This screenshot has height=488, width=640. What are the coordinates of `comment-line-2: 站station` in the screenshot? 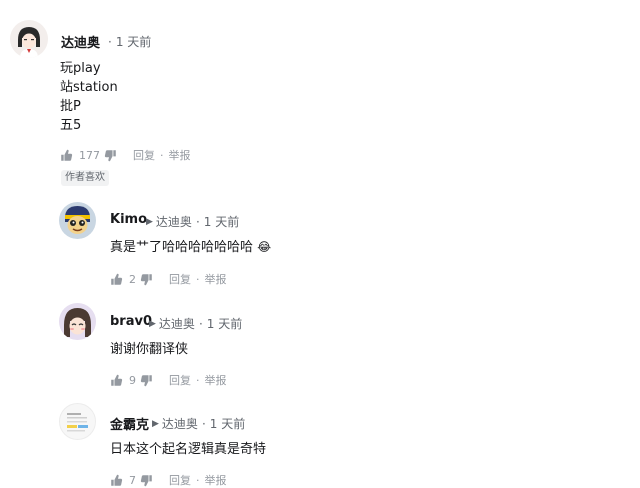 It's located at (89, 87).